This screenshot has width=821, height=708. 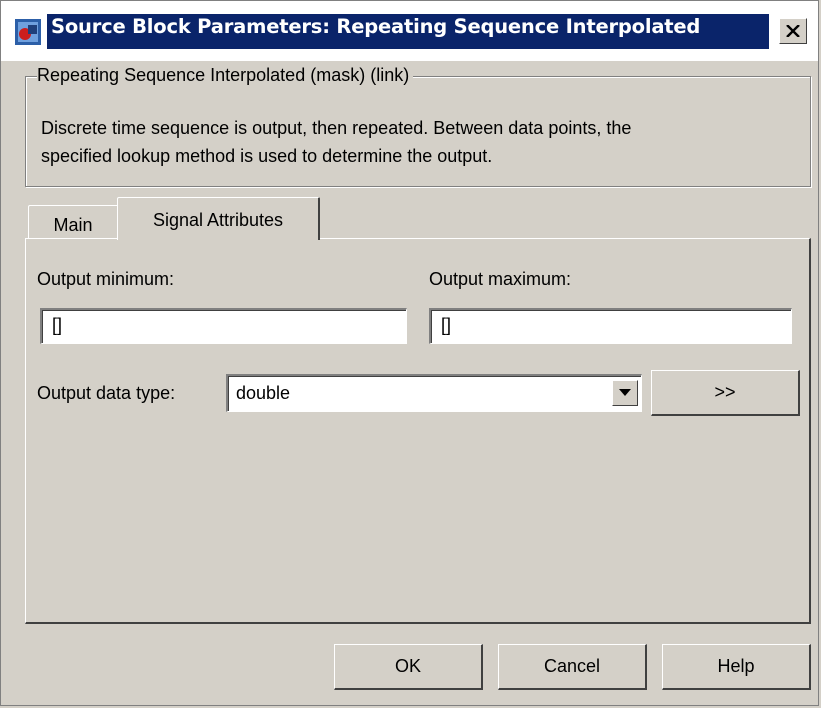 What do you see at coordinates (446, 325) in the screenshot?
I see `output-maximum-value: []` at bounding box center [446, 325].